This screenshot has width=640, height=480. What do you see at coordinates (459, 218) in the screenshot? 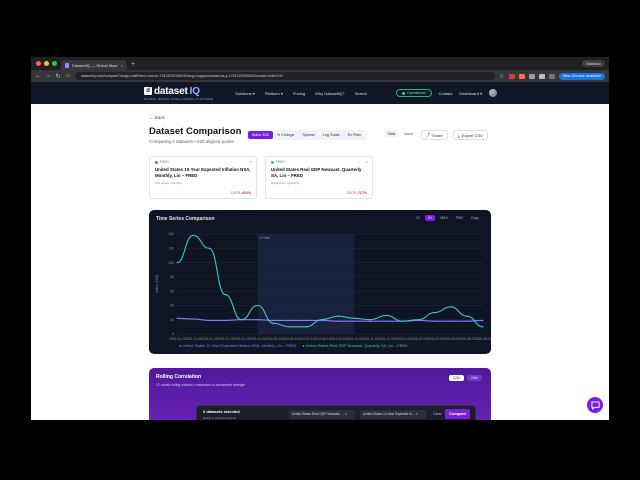
I see `export-png-button: PNG` at bounding box center [459, 218].